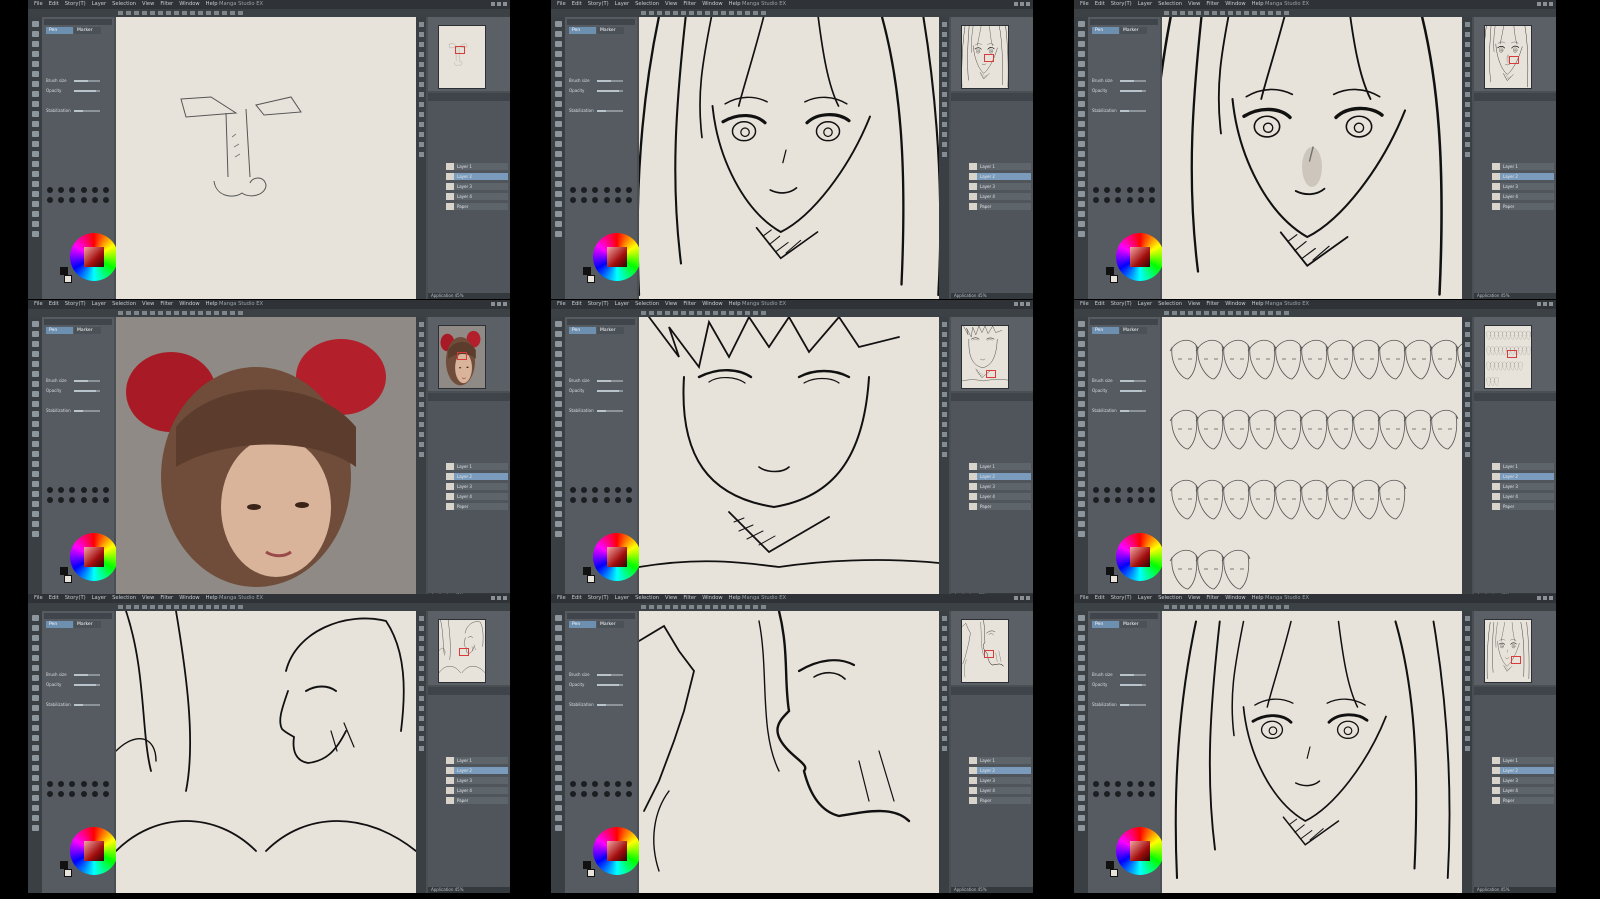 Image resolution: width=1600 pixels, height=899 pixels. I want to click on menu-item: Layer, so click(1145, 4).